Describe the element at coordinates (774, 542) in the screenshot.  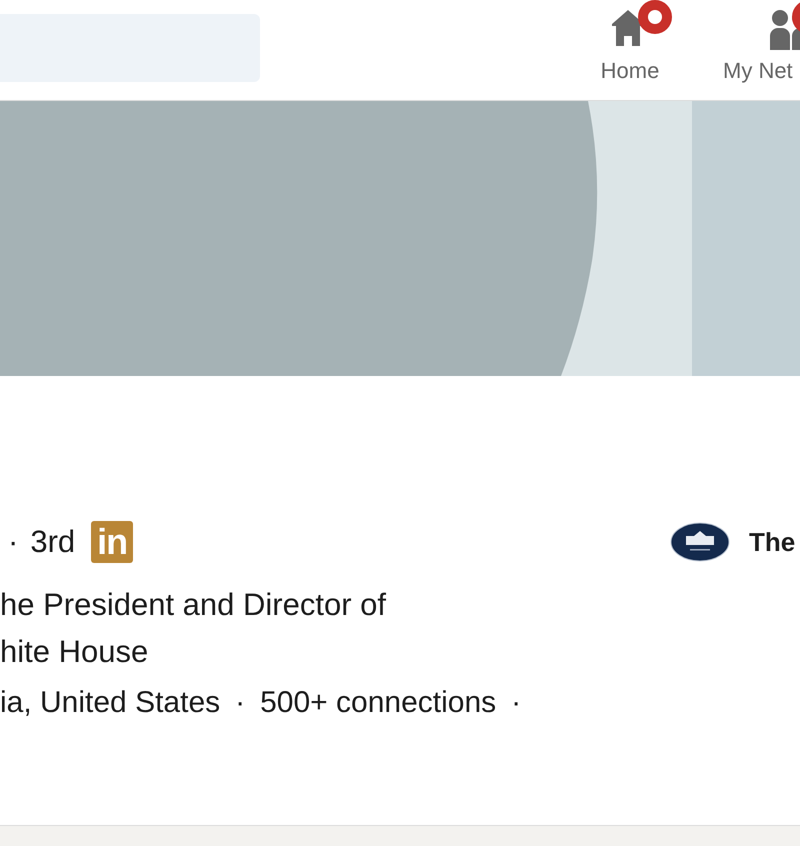
I see `company-name: The` at that location.